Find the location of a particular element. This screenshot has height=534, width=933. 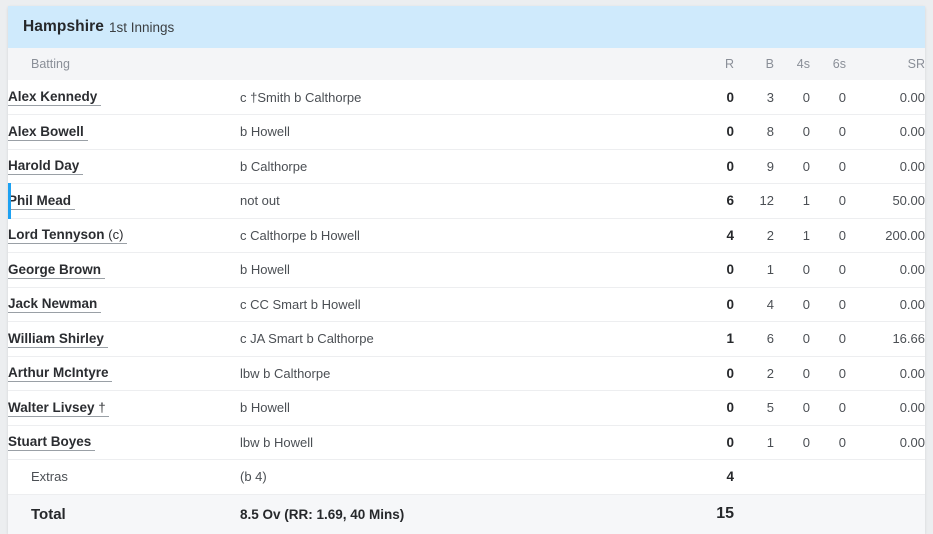

player-role-mark: † is located at coordinates (102, 407).